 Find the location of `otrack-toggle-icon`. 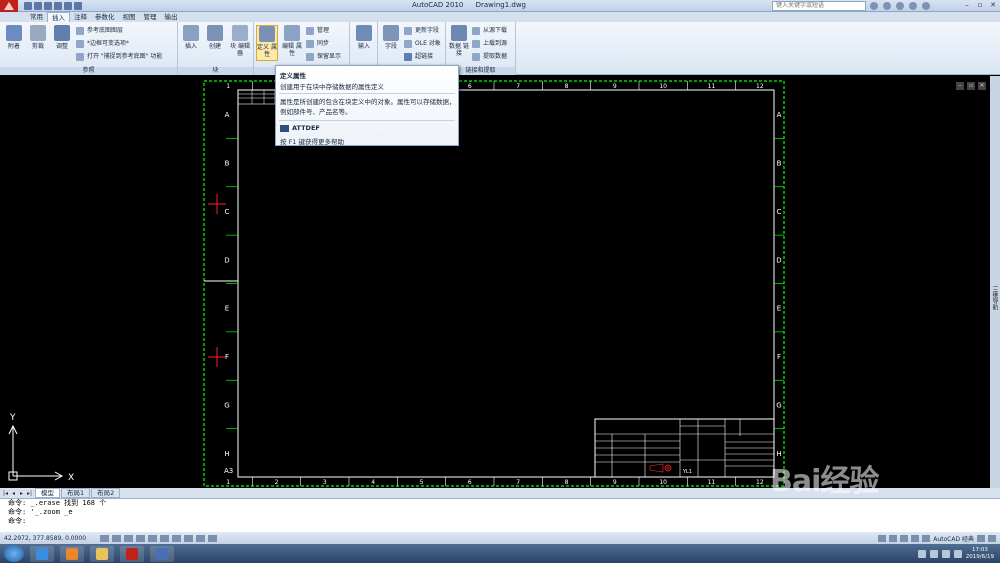

otrack-toggle-icon is located at coordinates (165, 538).